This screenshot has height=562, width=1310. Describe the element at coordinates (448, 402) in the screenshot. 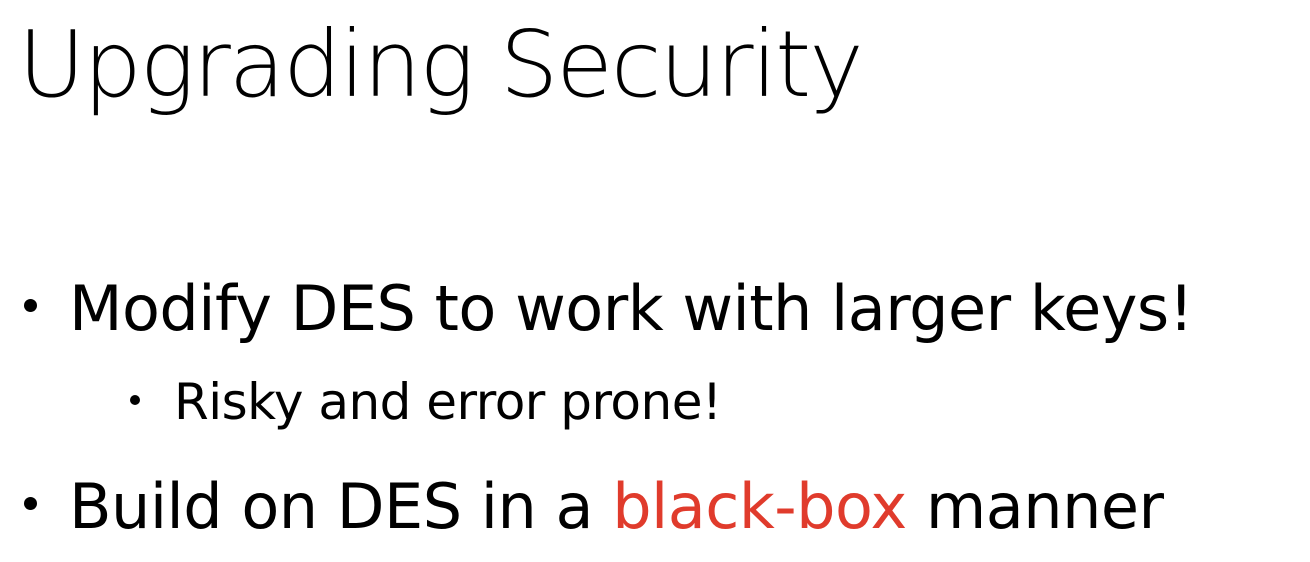

I see `sub-bullet-text: Risky and error prone!` at that location.